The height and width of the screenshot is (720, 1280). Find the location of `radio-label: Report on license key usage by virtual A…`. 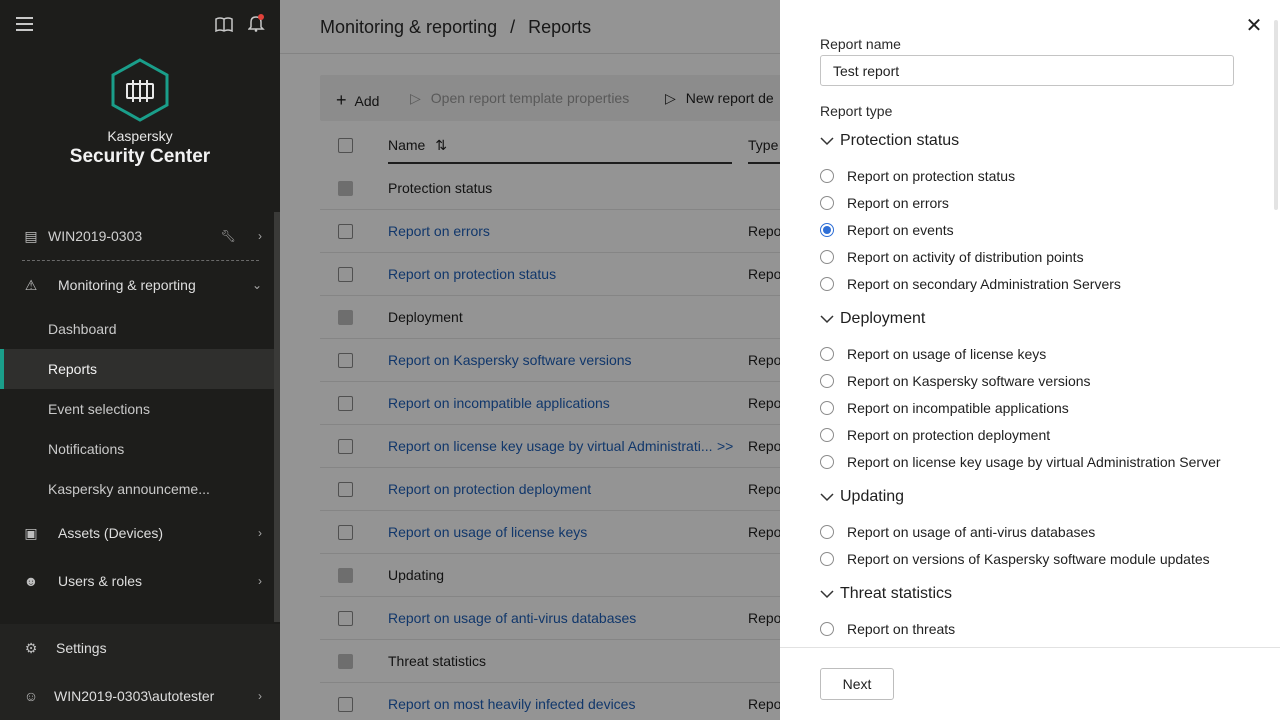

radio-label: Report on license key usage by virtual A… is located at coordinates (1034, 462).